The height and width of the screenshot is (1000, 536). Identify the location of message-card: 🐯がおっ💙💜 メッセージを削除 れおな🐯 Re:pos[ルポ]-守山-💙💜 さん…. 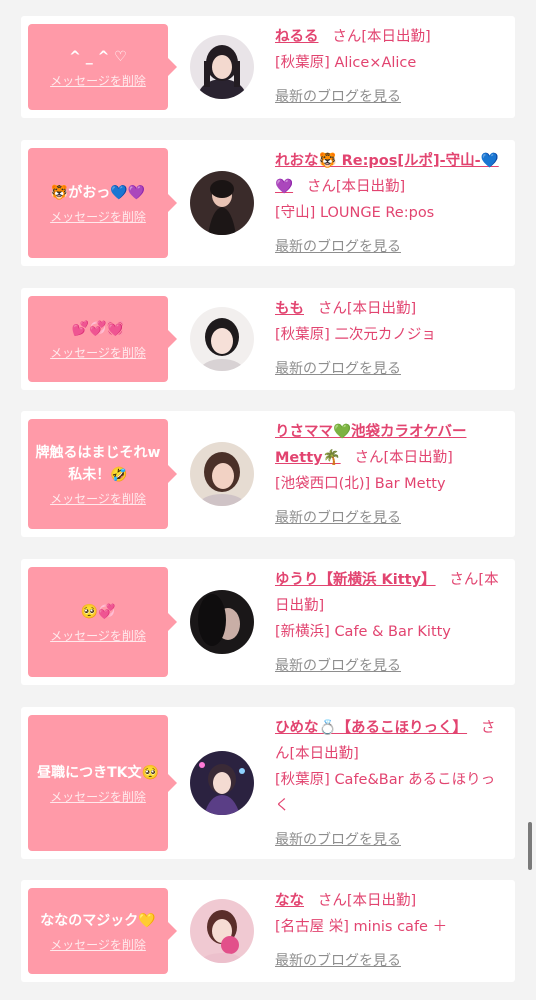
(268, 203).